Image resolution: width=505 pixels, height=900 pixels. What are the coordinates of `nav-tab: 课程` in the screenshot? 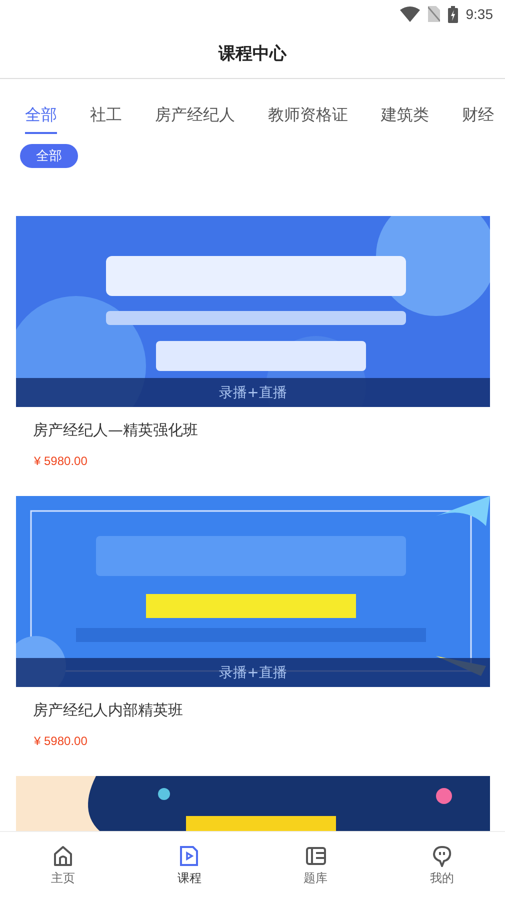 It's located at (189, 866).